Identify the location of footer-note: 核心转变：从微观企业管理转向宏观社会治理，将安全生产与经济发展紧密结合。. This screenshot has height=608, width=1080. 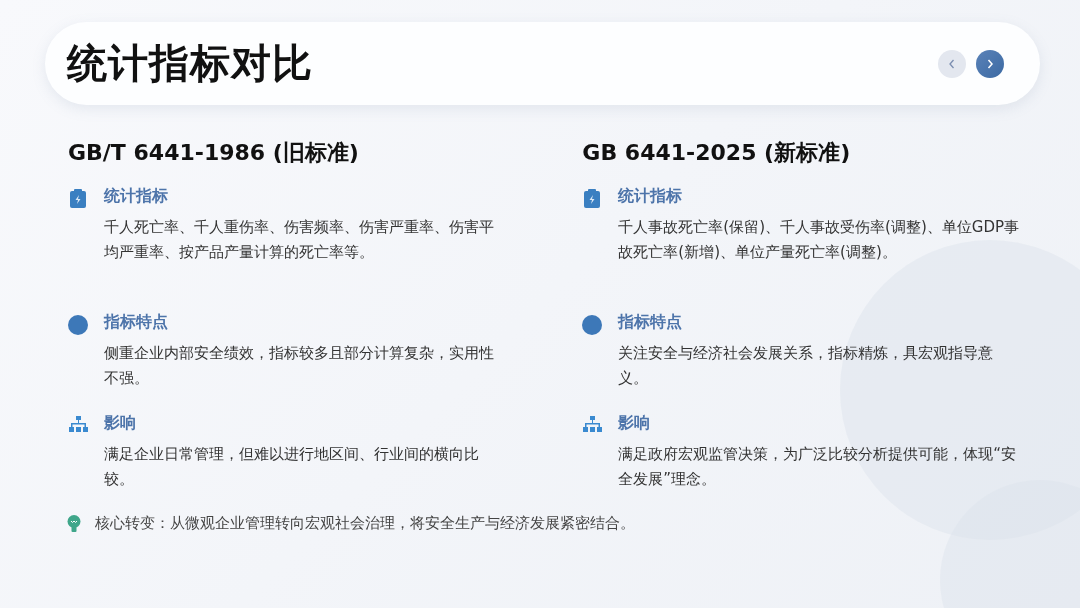
(365, 523).